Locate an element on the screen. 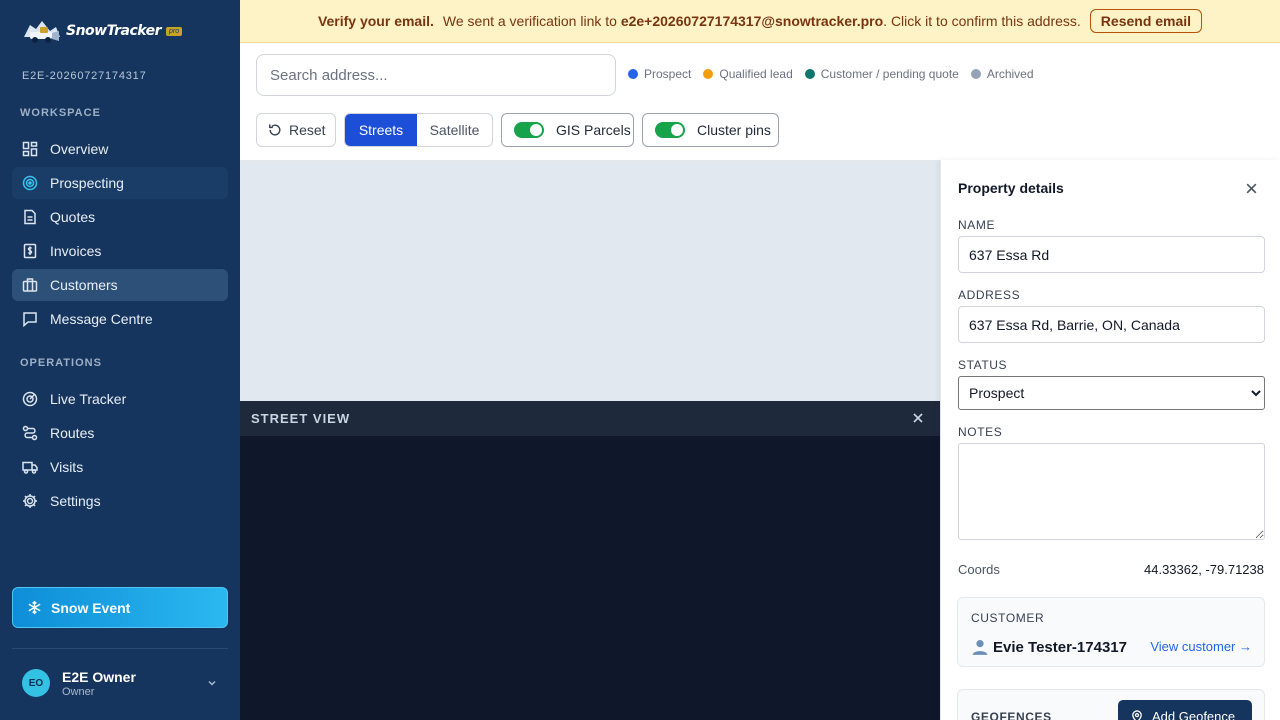 The image size is (1280, 720). avatar: EO is located at coordinates (36, 683).